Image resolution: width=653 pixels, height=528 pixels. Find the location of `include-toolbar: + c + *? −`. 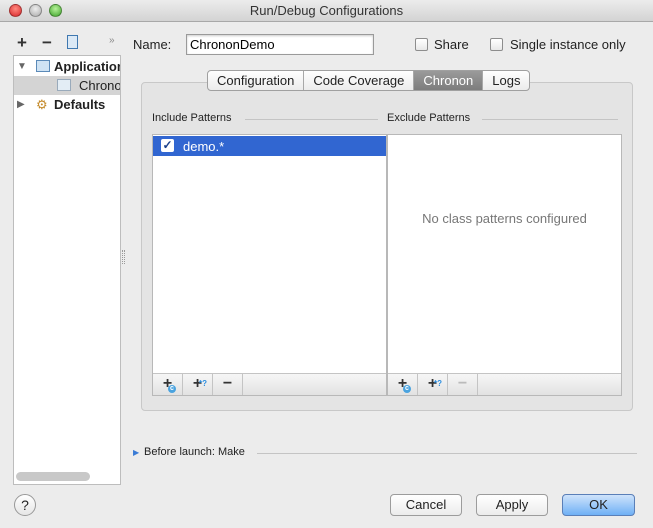

include-toolbar: + c + *? − is located at coordinates (269, 384).